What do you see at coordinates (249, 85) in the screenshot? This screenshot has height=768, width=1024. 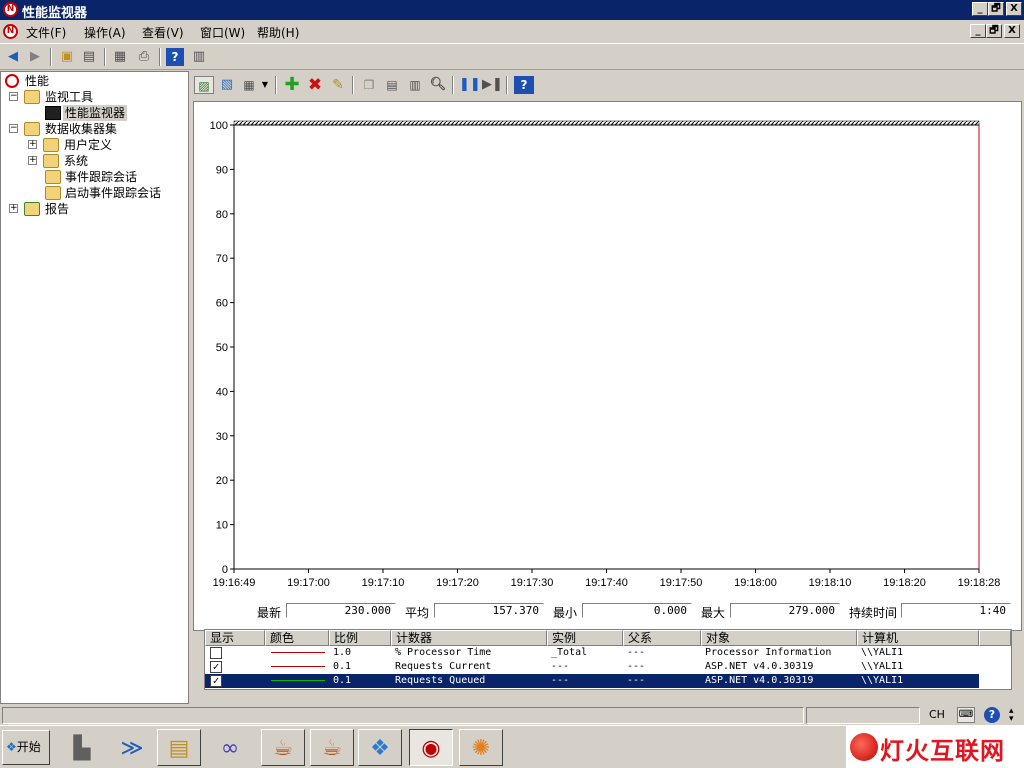 I see `change-graph-type-icon: ▦` at bounding box center [249, 85].